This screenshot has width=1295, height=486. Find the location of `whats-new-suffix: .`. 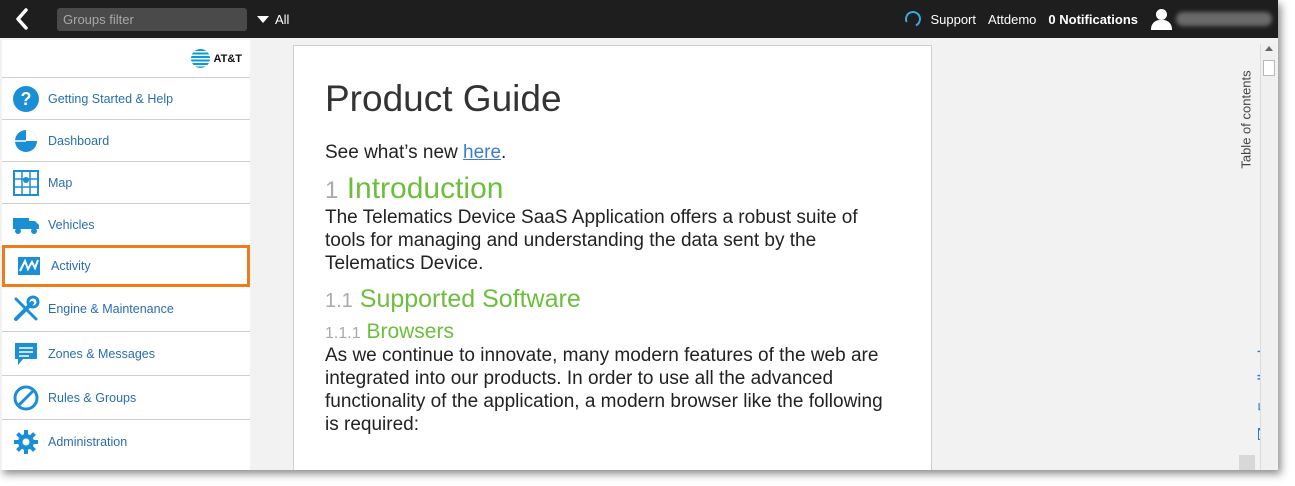

whats-new-suffix: . is located at coordinates (504, 152).